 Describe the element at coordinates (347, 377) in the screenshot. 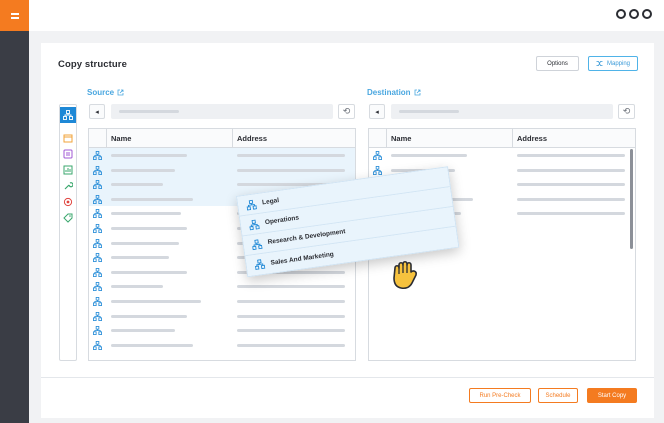

I see `footer-divider` at that location.